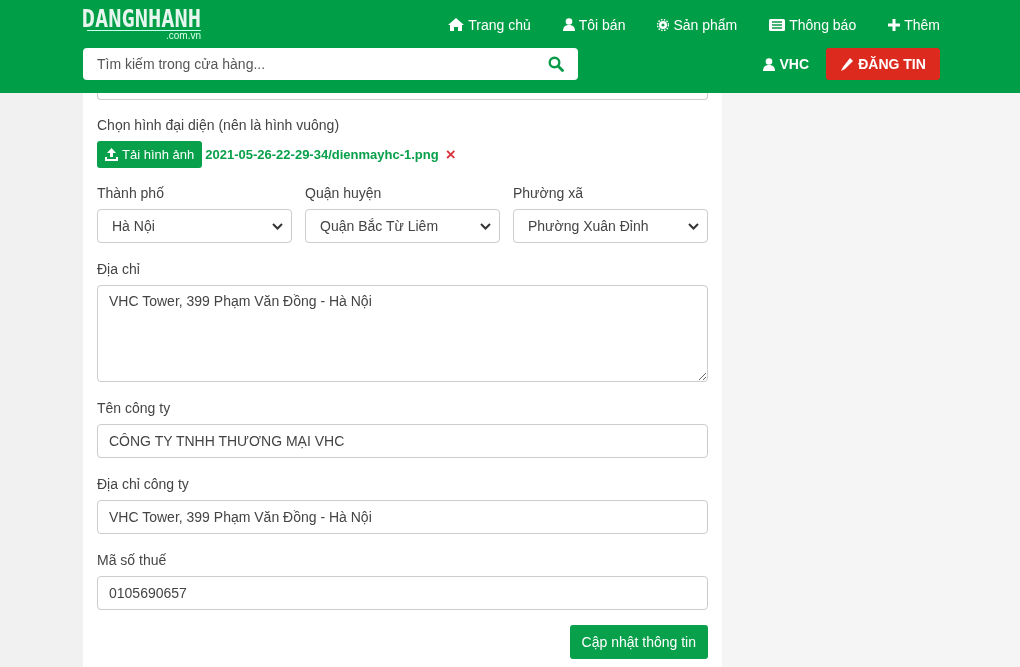 The height and width of the screenshot is (667, 1020). Describe the element at coordinates (344, 193) in the screenshot. I see `field-label: Quận huyện` at that location.